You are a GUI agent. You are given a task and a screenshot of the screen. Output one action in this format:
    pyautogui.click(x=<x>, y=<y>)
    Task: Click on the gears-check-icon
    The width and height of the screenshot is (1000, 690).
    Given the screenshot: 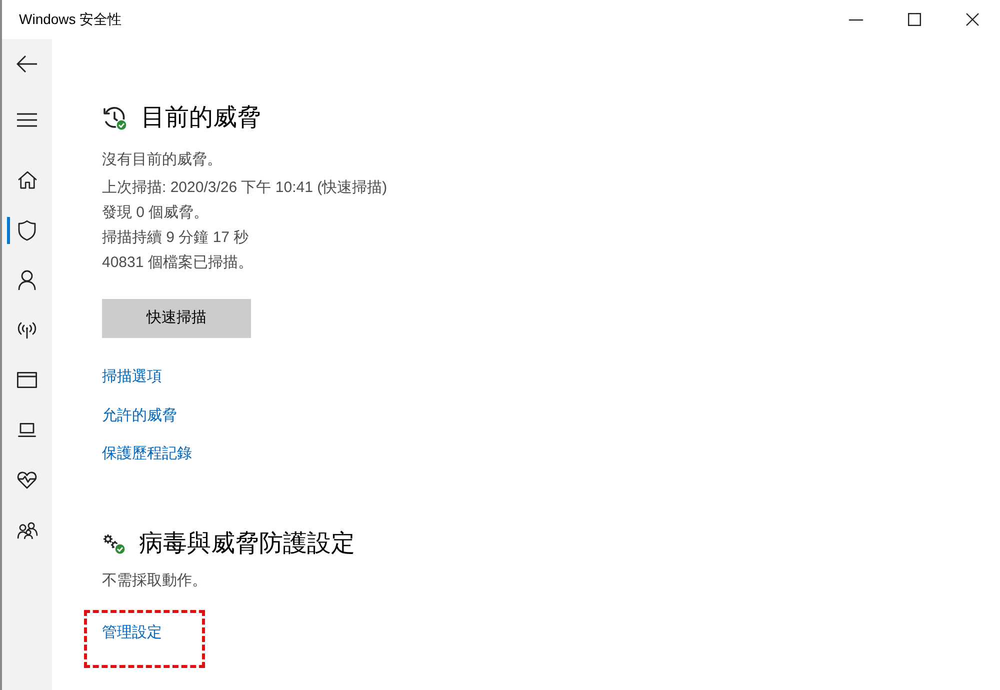 What is the action you would take?
    pyautogui.click(x=114, y=544)
    